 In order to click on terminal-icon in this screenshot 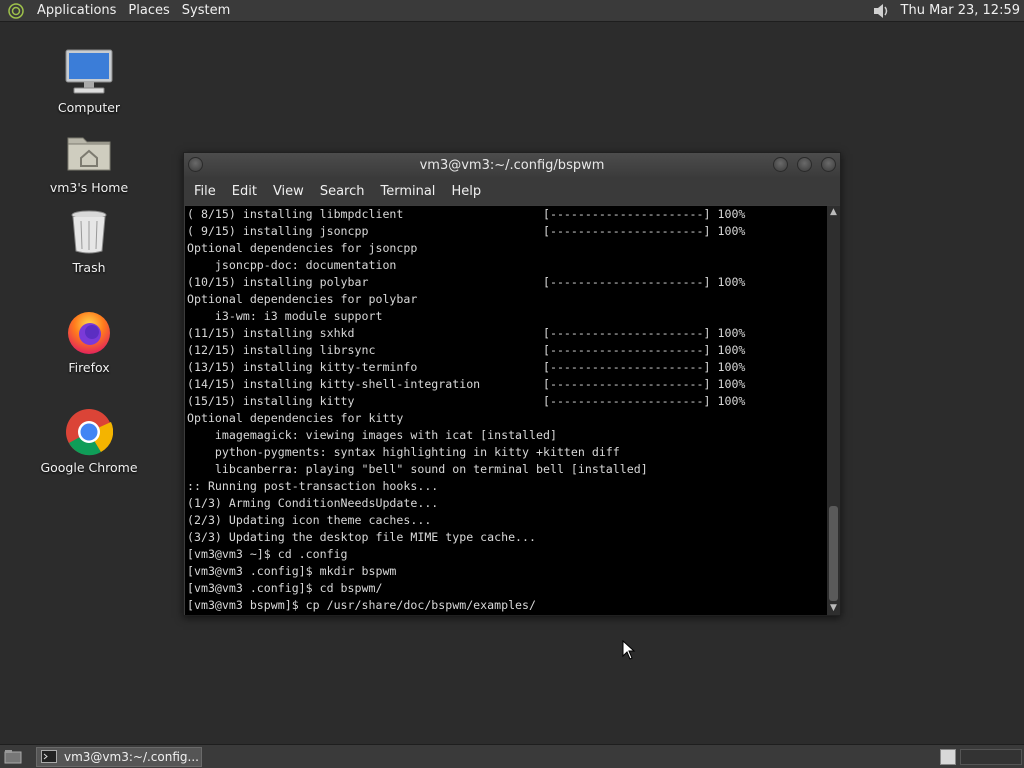, I will do `click(49, 757)`.